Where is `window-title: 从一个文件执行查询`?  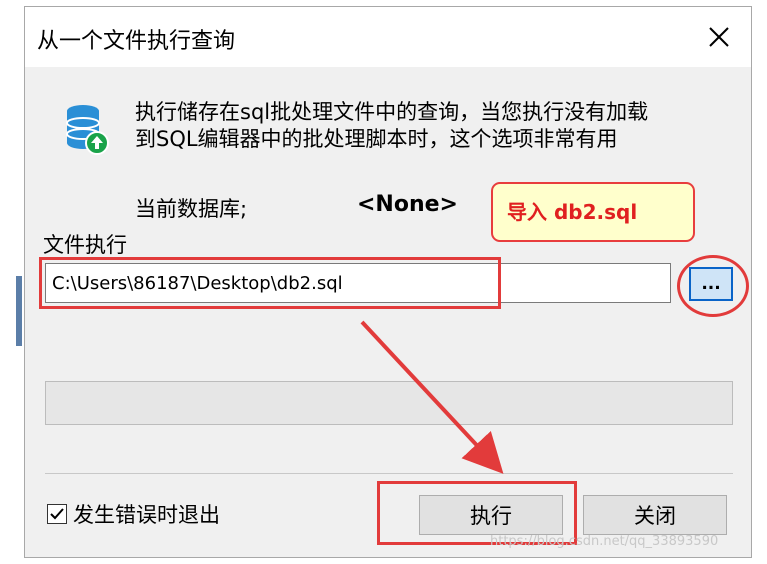 window-title: 从一个文件执行查询 is located at coordinates (136, 41).